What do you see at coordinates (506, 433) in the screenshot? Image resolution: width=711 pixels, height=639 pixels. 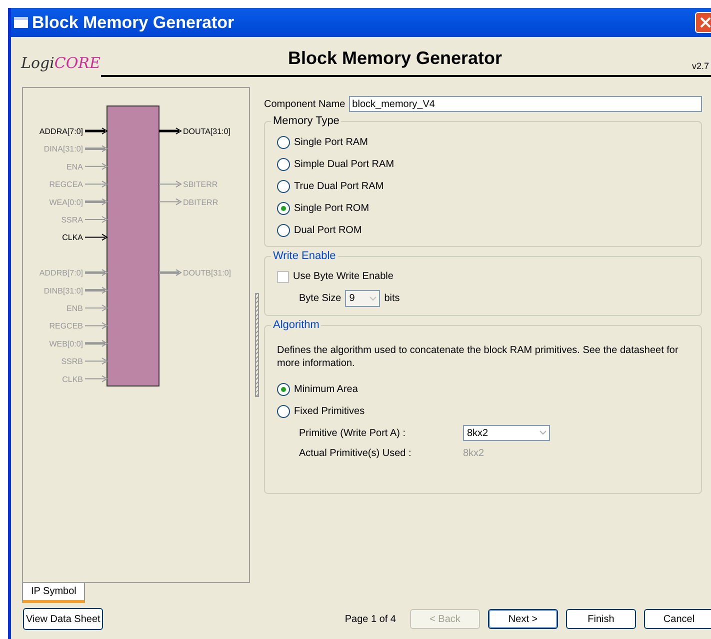 I see `primitive-dropdown: 8kx2` at bounding box center [506, 433].